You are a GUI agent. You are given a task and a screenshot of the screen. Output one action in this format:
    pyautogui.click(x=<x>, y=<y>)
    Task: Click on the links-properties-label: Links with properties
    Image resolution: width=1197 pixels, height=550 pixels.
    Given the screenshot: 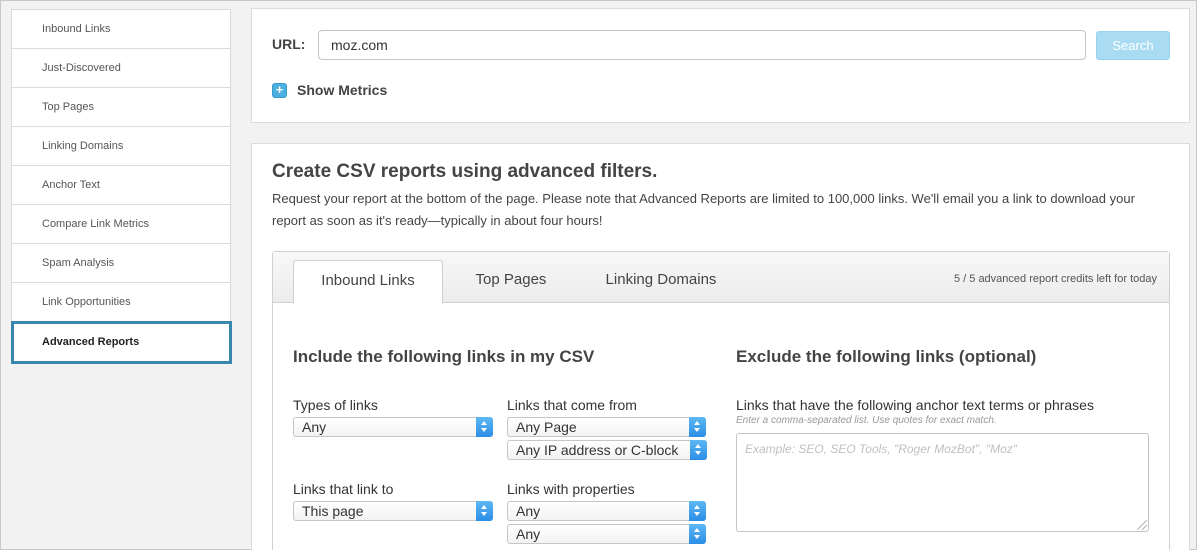 What is the action you would take?
    pyautogui.click(x=571, y=489)
    